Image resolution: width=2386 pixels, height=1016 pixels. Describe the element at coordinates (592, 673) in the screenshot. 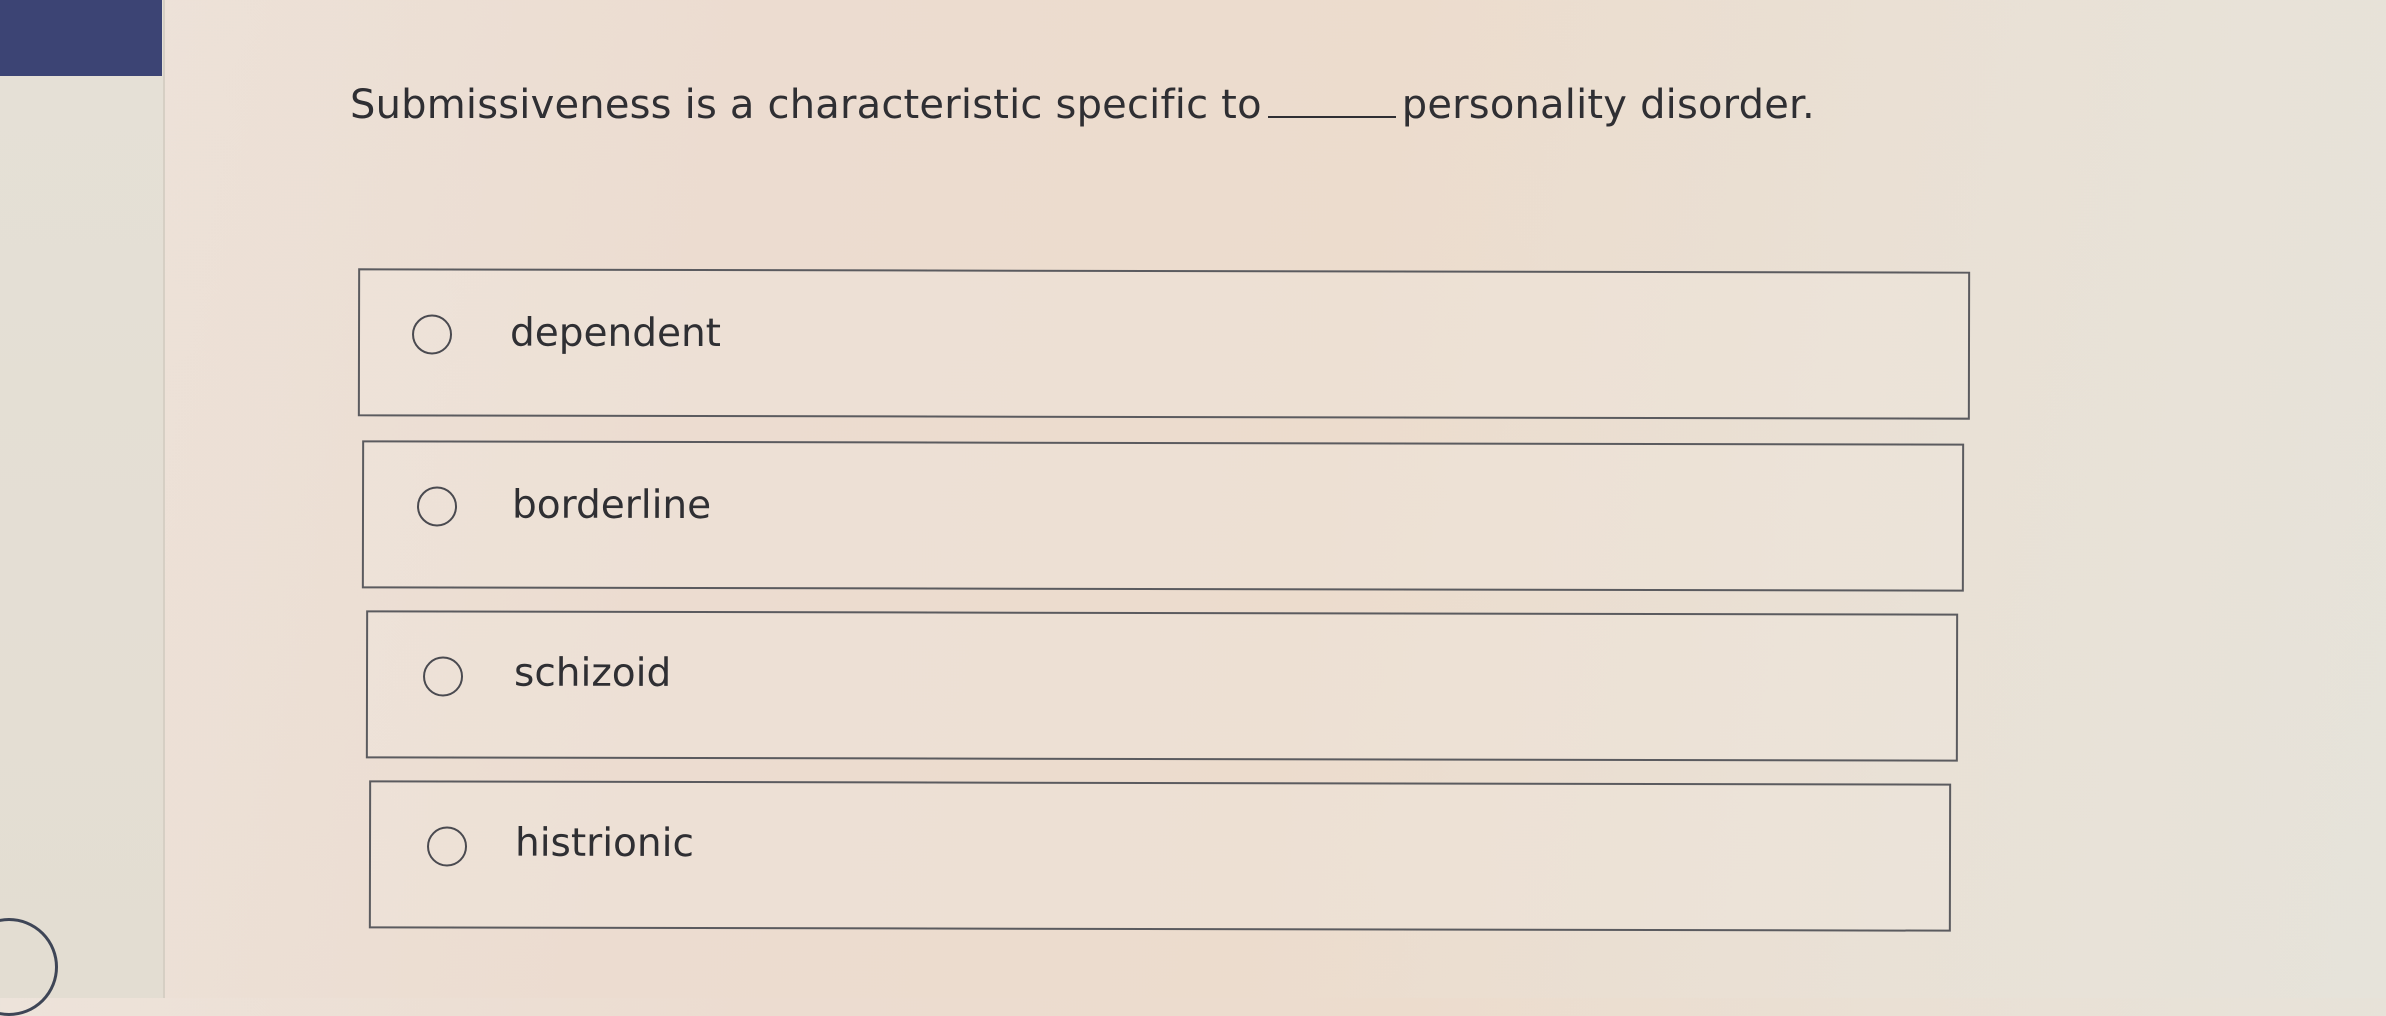

I see `option-label: schizoid` at that location.